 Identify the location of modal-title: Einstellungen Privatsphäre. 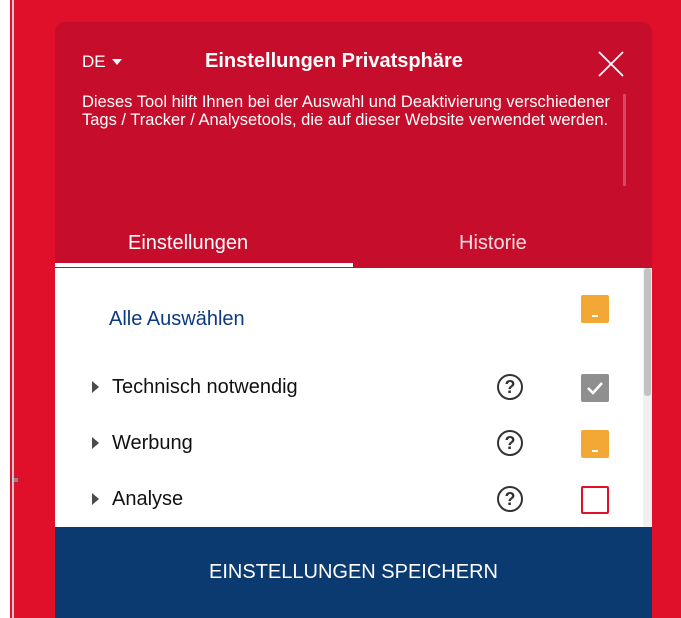
(334, 61).